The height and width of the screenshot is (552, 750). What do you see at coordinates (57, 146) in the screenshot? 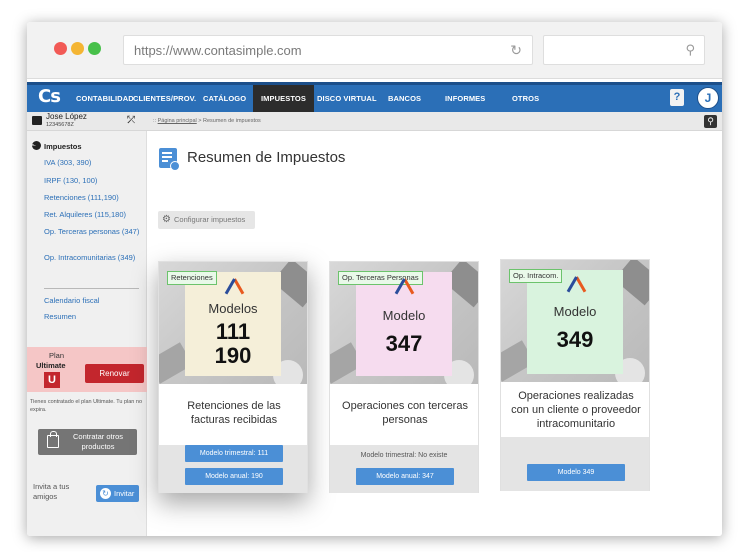
I see `sidebar-section-title: Impuestos` at bounding box center [57, 146].